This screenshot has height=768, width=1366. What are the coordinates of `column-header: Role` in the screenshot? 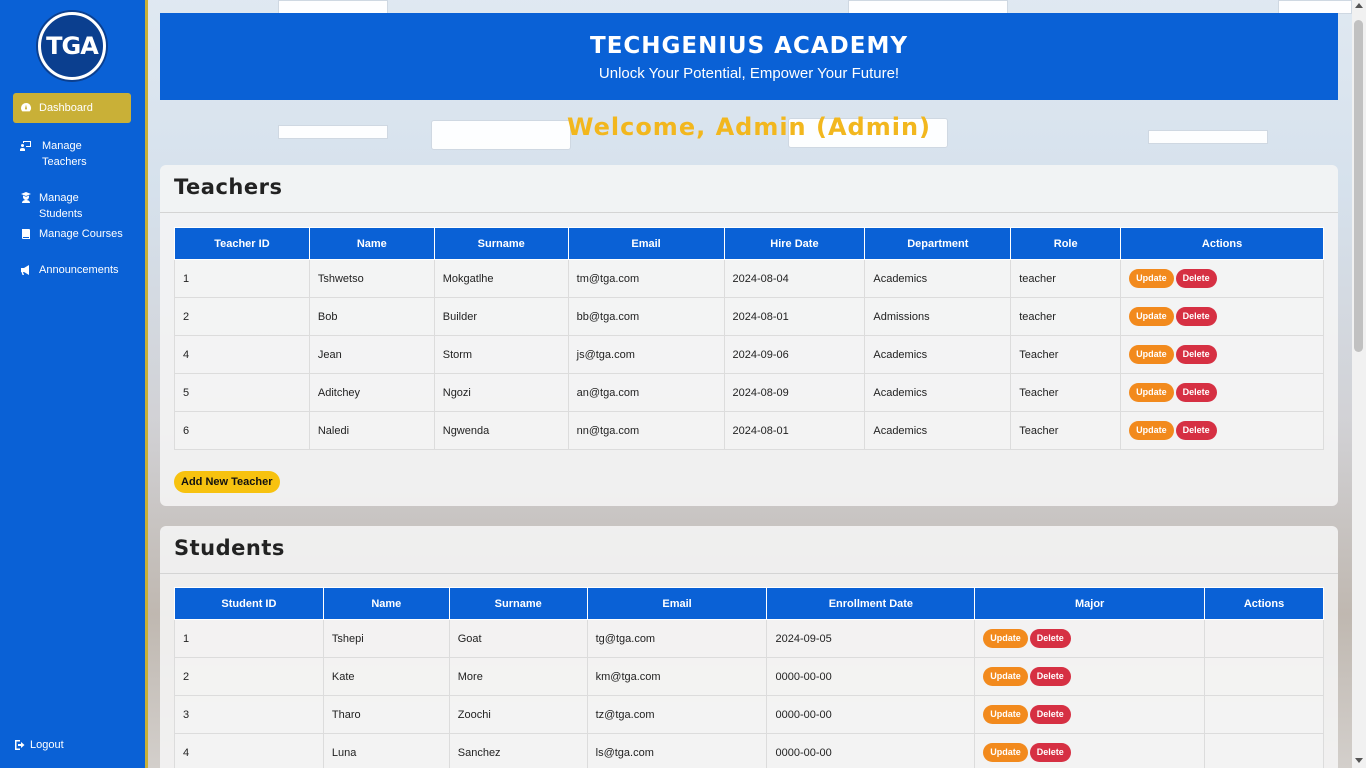 It's located at (1066, 243).